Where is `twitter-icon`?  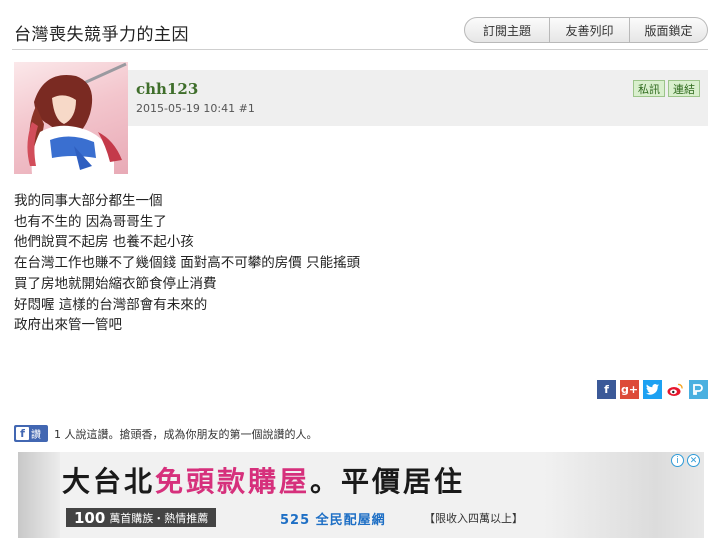
twitter-icon is located at coordinates (652, 389).